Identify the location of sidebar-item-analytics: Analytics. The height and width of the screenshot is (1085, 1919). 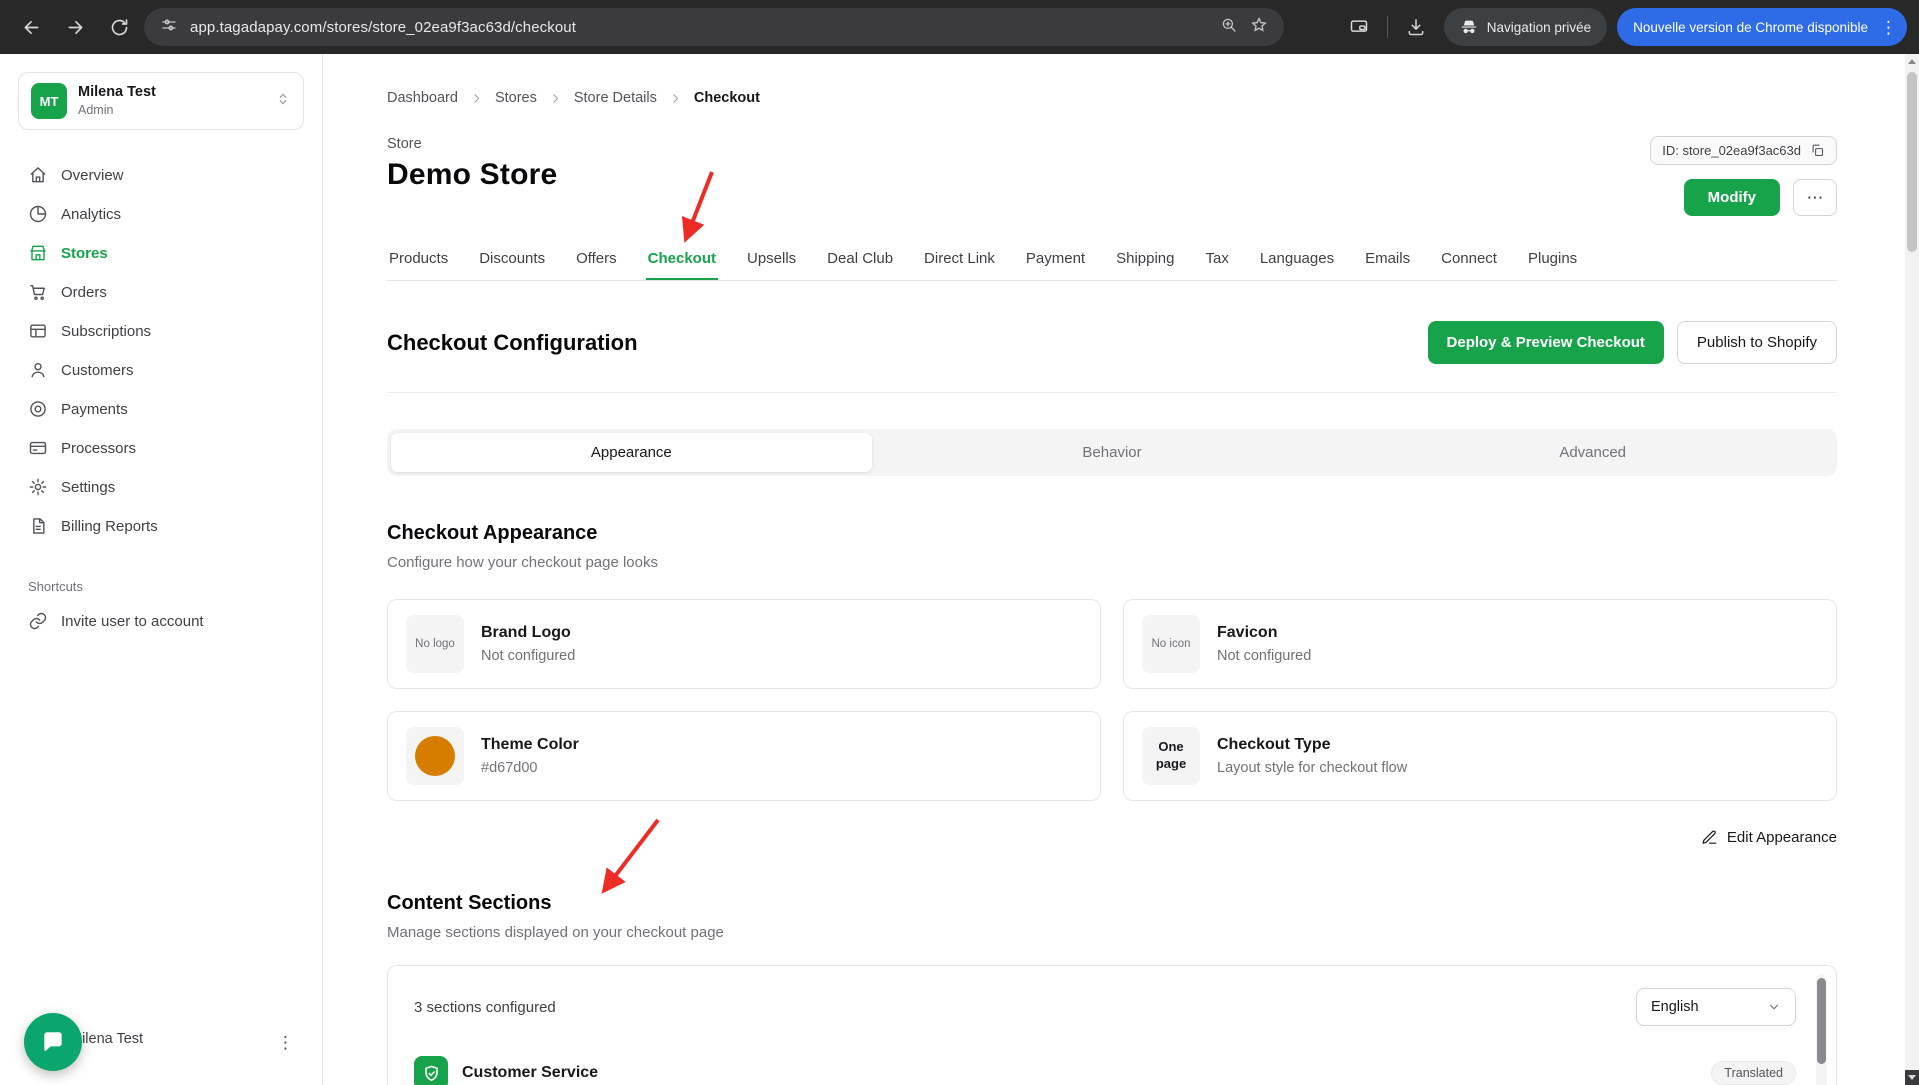
(161, 214).